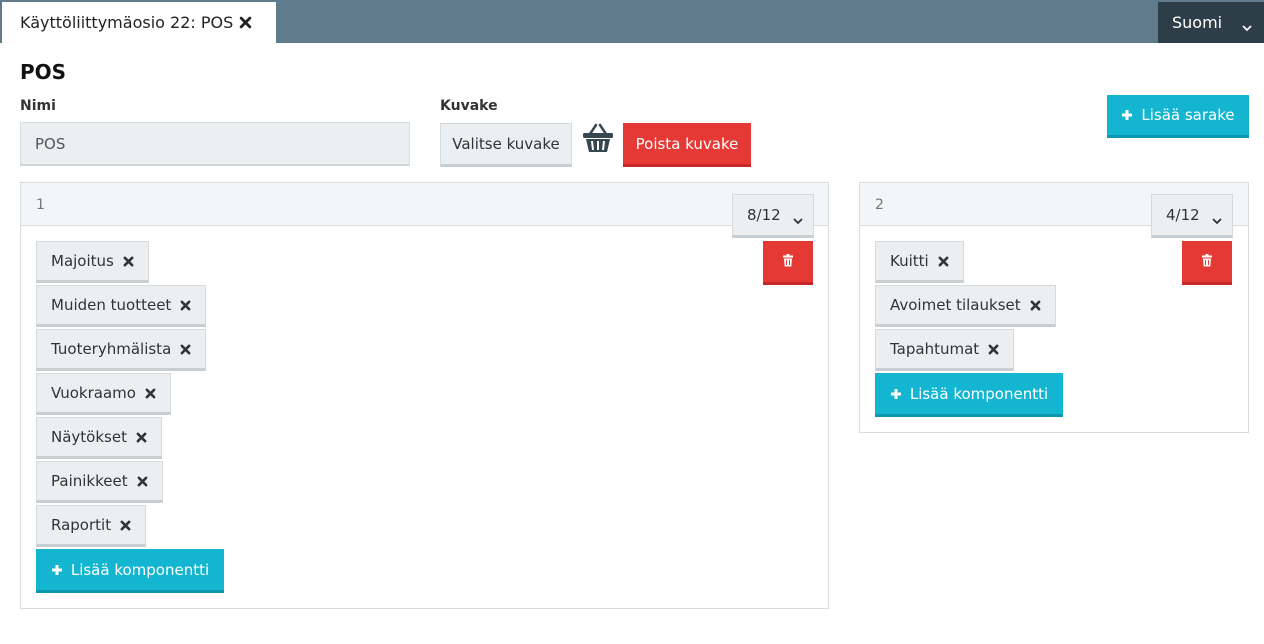 This screenshot has width=1264, height=644. What do you see at coordinates (1188, 115) in the screenshot?
I see `add-column-label: Lisää sarake` at bounding box center [1188, 115].